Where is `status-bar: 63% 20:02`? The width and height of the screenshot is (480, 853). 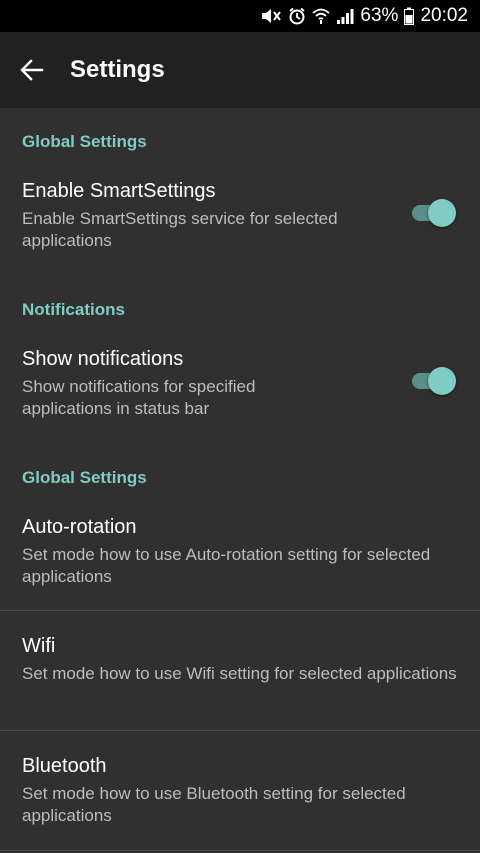
status-bar: 63% 20:02 is located at coordinates (240, 16).